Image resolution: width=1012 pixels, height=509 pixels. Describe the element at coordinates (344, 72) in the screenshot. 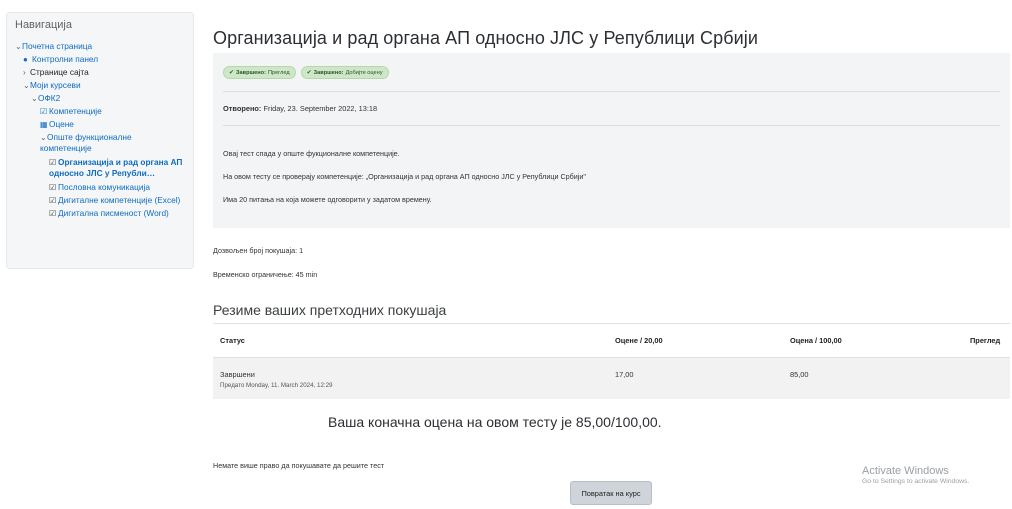

I see `completion-badge-grade: ✔ Завршено: Добијте оцену` at that location.